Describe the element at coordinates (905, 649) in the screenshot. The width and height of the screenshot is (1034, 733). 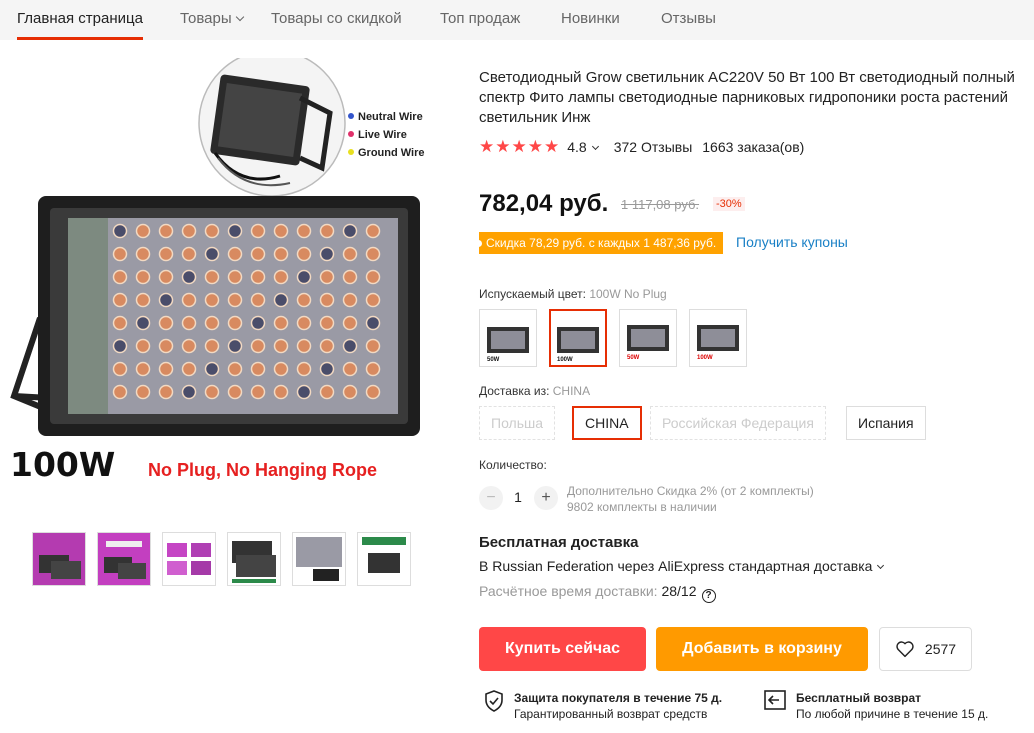
I see `heart-icon` at that location.